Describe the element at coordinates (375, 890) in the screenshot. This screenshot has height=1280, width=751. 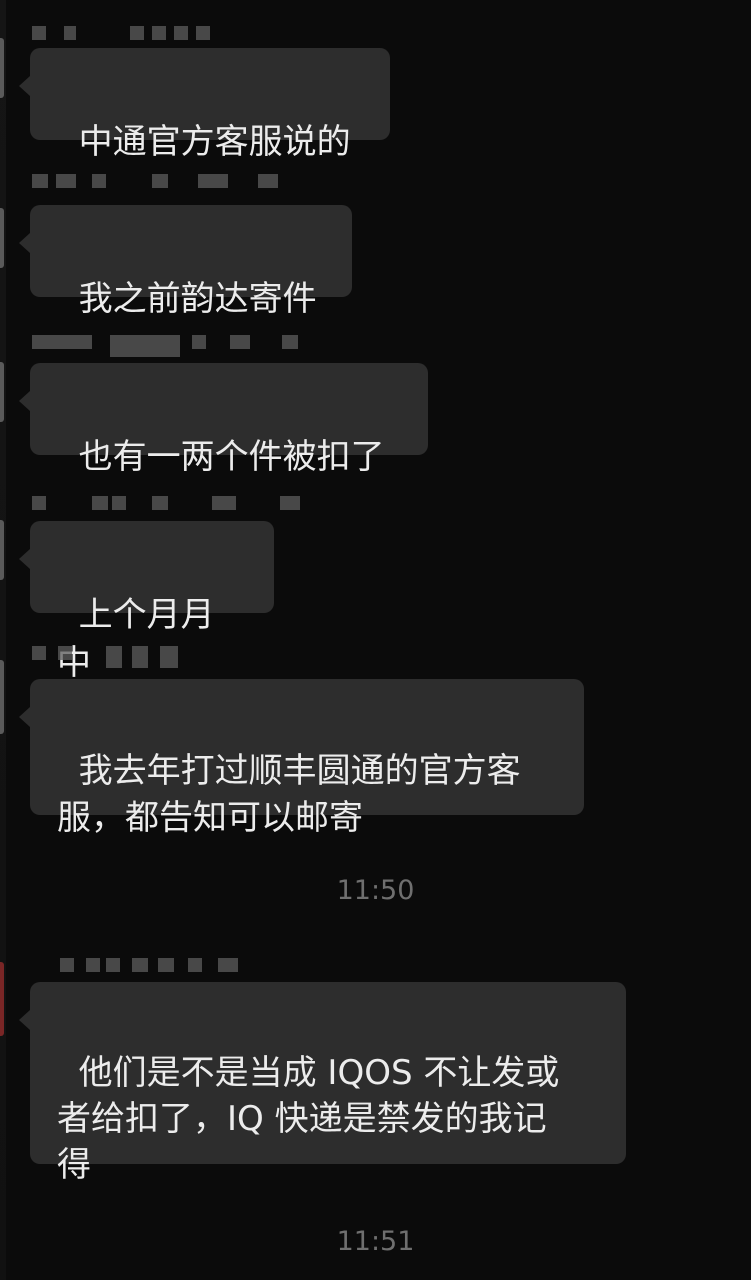
I see `timestamp: 11:50` at that location.